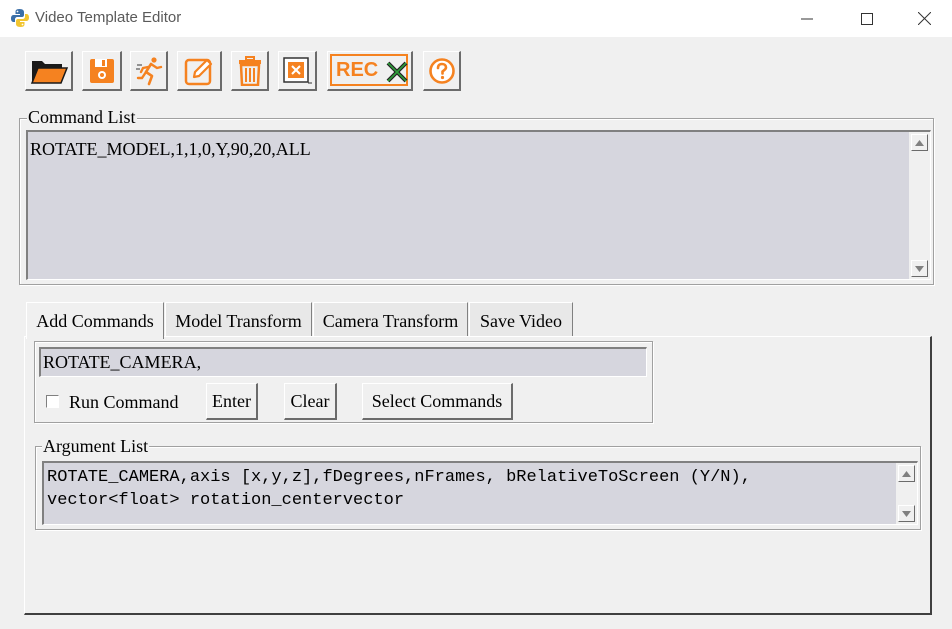 This screenshot has width=952, height=629. I want to click on close-button, so click(923, 18).